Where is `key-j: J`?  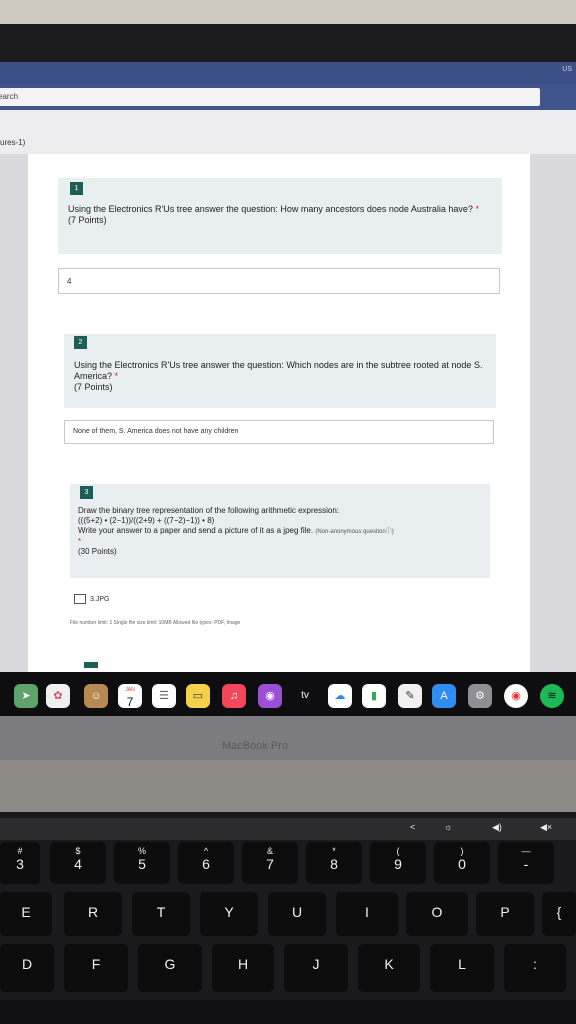
key-j: J is located at coordinates (316, 968).